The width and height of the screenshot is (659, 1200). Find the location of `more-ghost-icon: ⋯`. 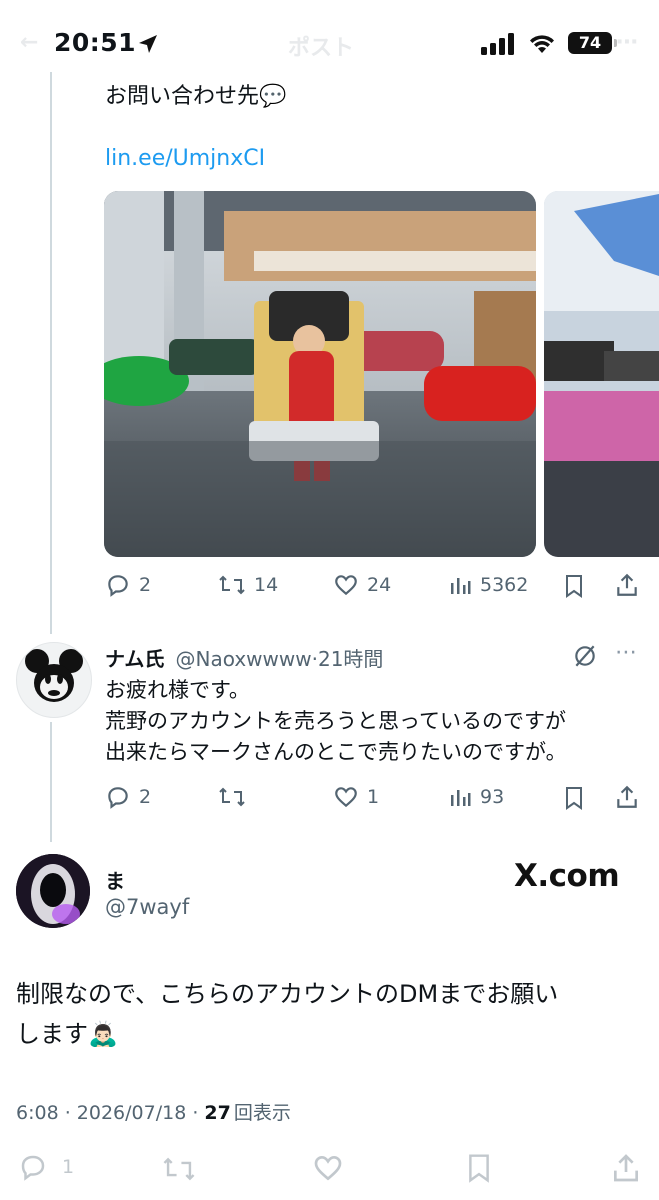

more-ghost-icon: ⋯ is located at coordinates (627, 42).